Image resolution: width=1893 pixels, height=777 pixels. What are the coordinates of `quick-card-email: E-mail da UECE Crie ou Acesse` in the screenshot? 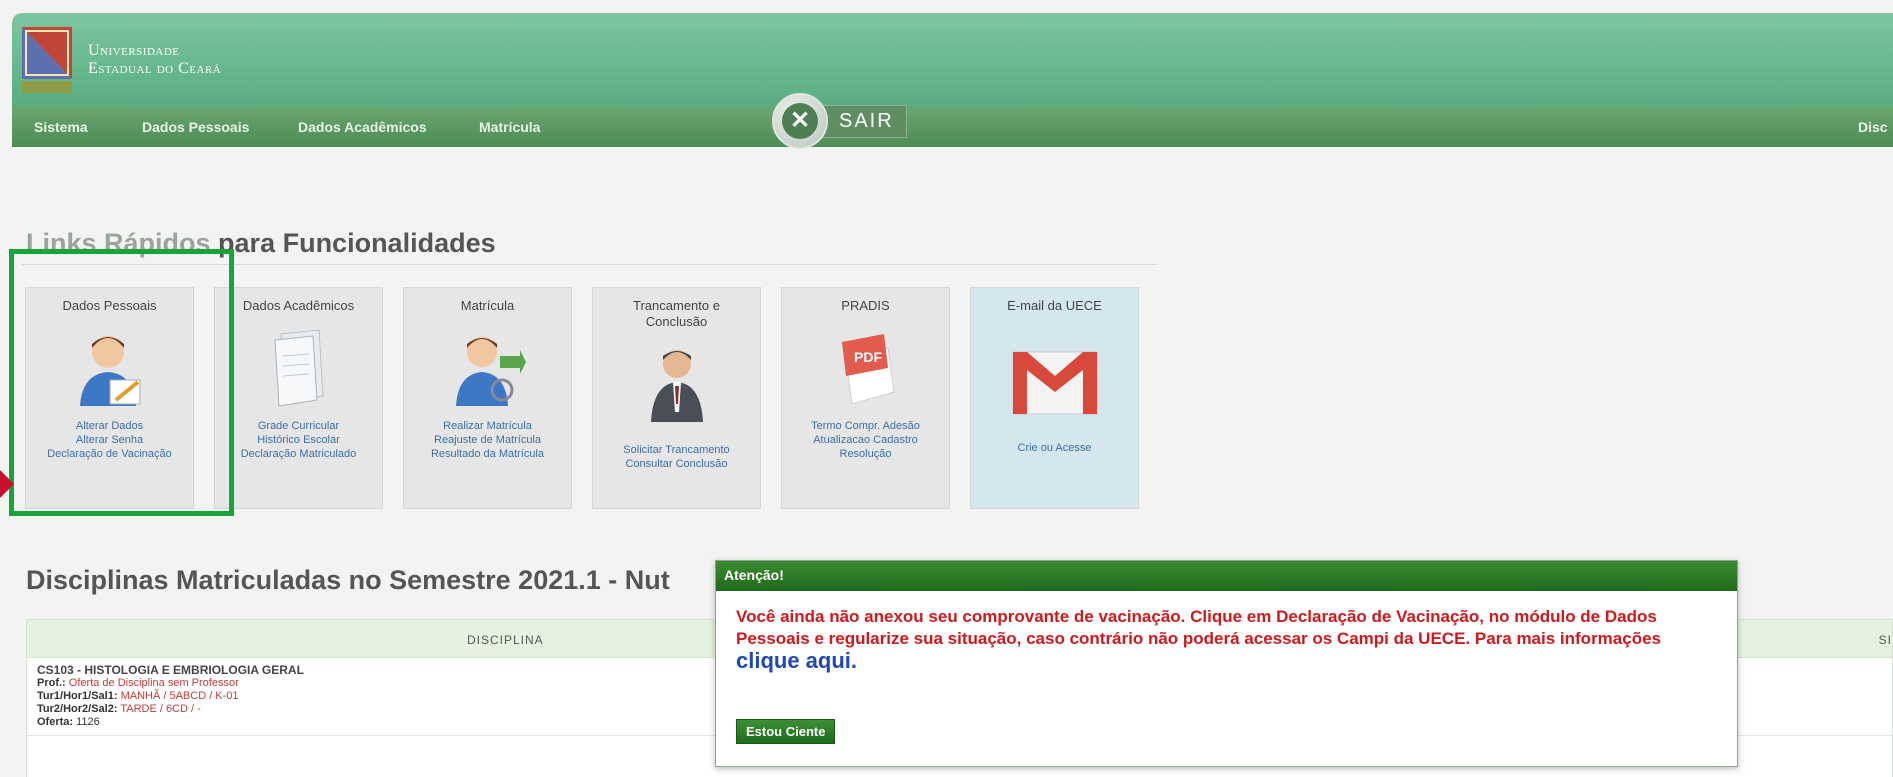 It's located at (1054, 398).